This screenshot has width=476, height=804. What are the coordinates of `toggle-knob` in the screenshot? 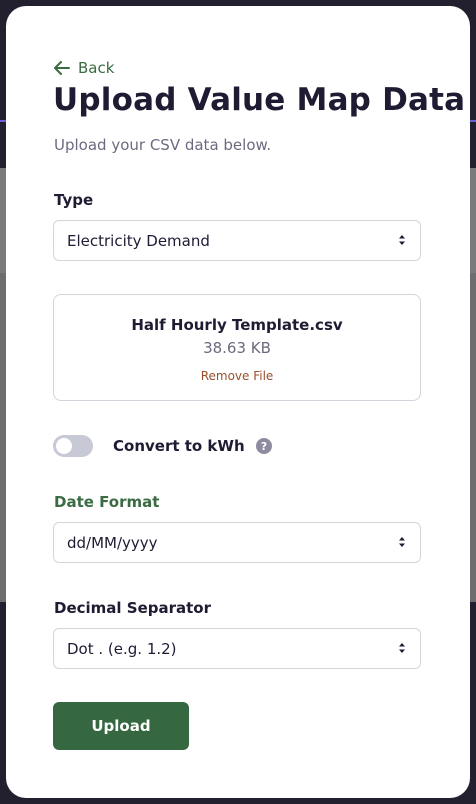 It's located at (64, 446).